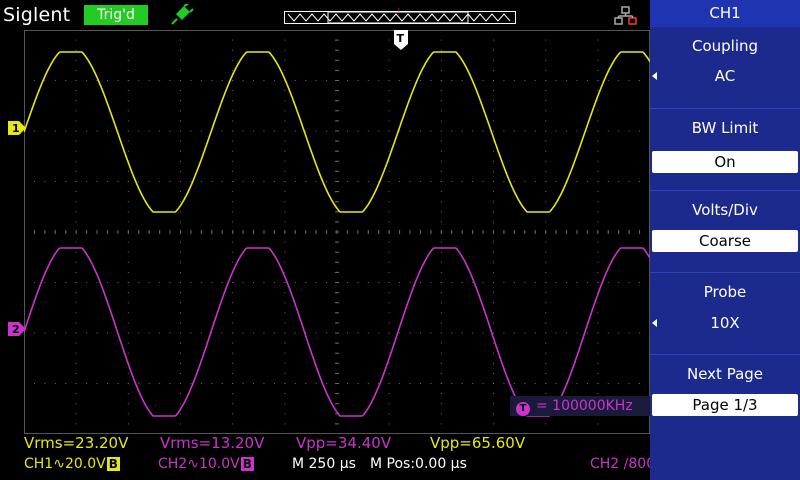 The height and width of the screenshot is (480, 800). I want to click on trigger-position-marker: T, so click(401, 40).